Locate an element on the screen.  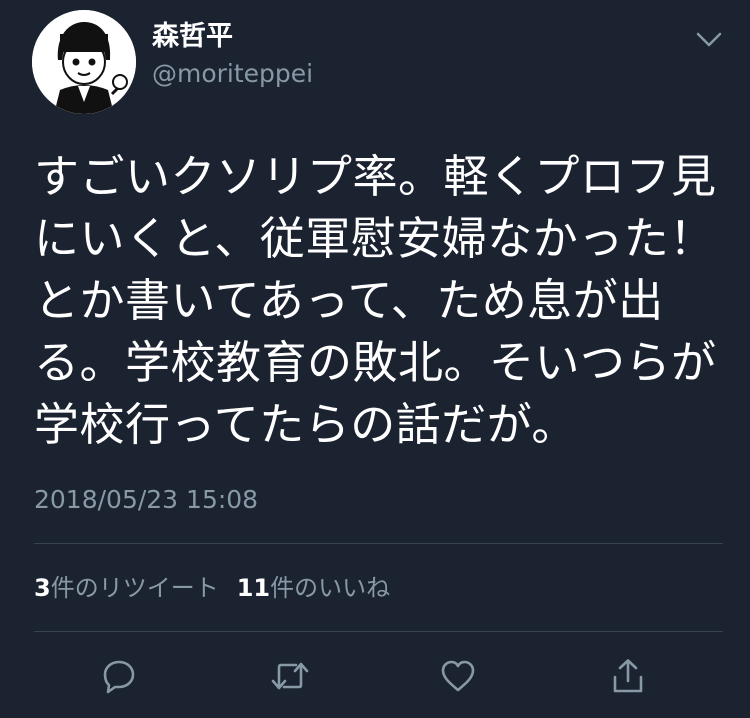
chevron-down-icon is located at coordinates (709, 39).